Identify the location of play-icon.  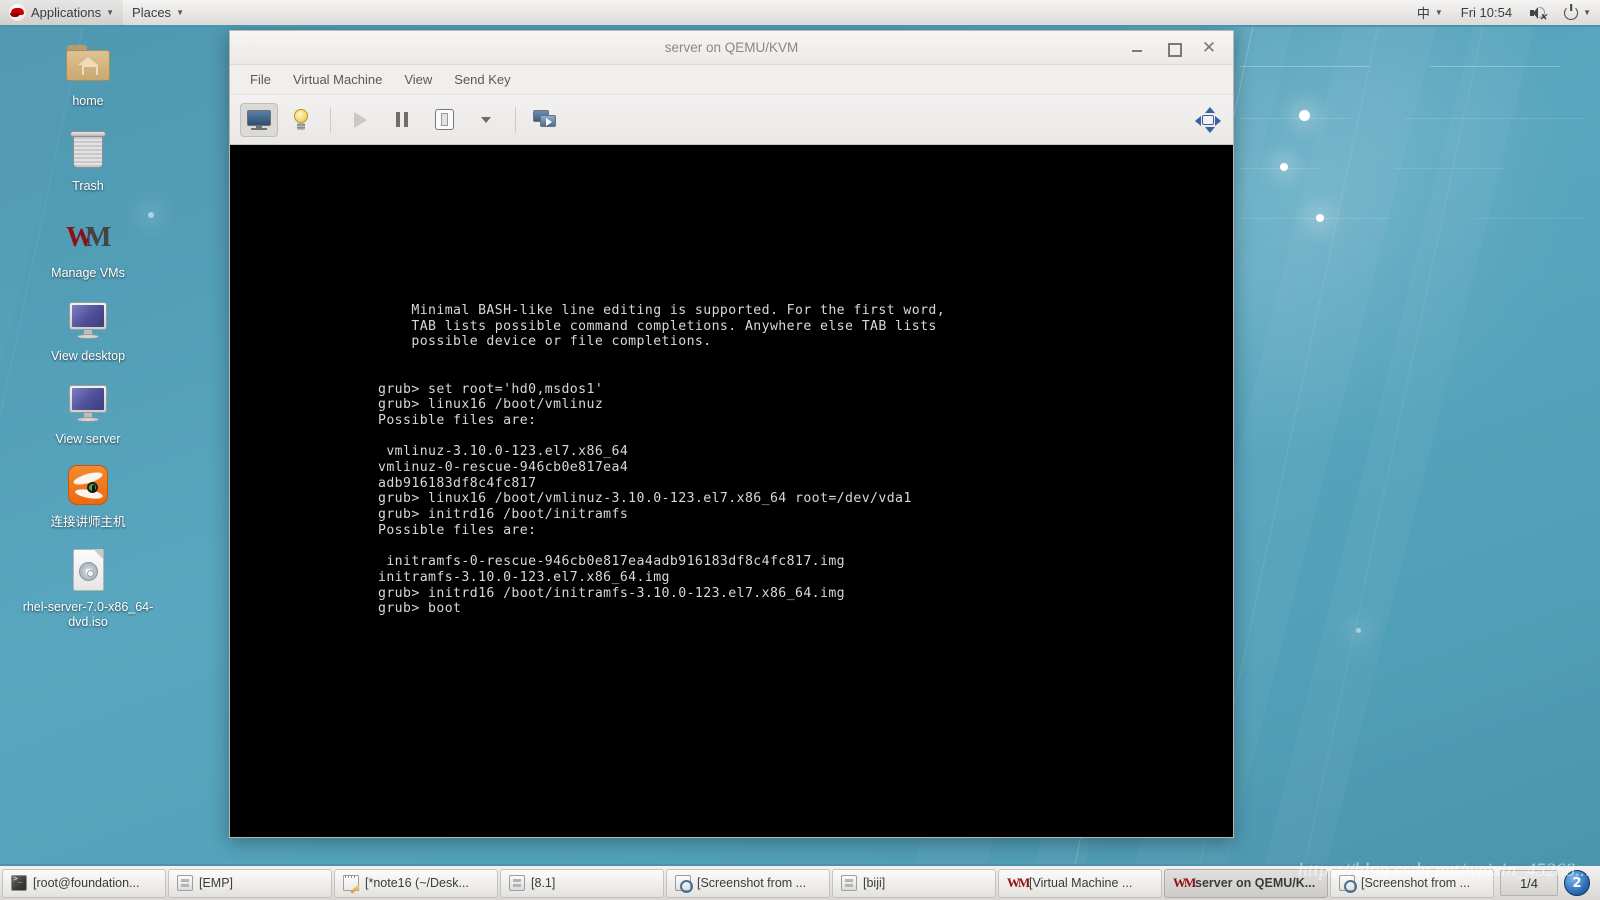
(360, 119).